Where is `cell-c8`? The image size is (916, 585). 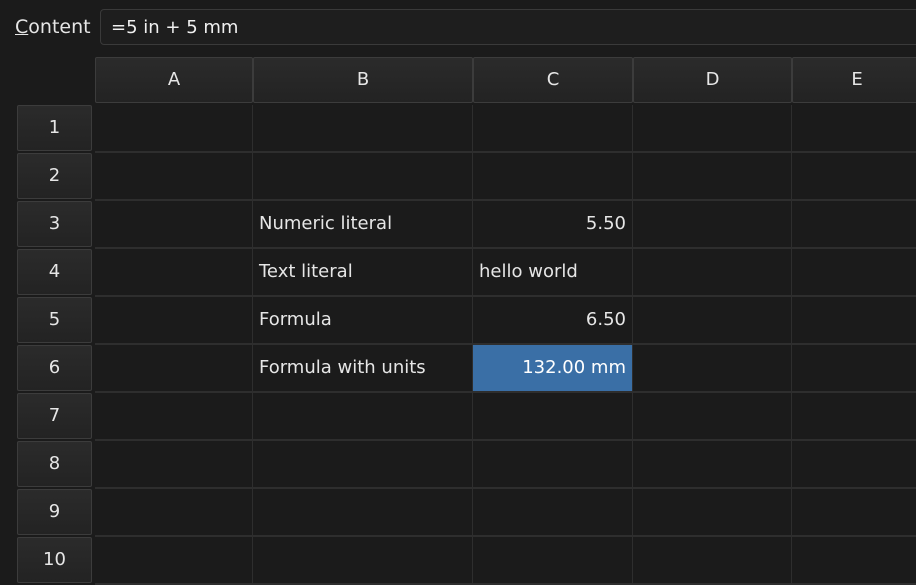
cell-c8 is located at coordinates (553, 465).